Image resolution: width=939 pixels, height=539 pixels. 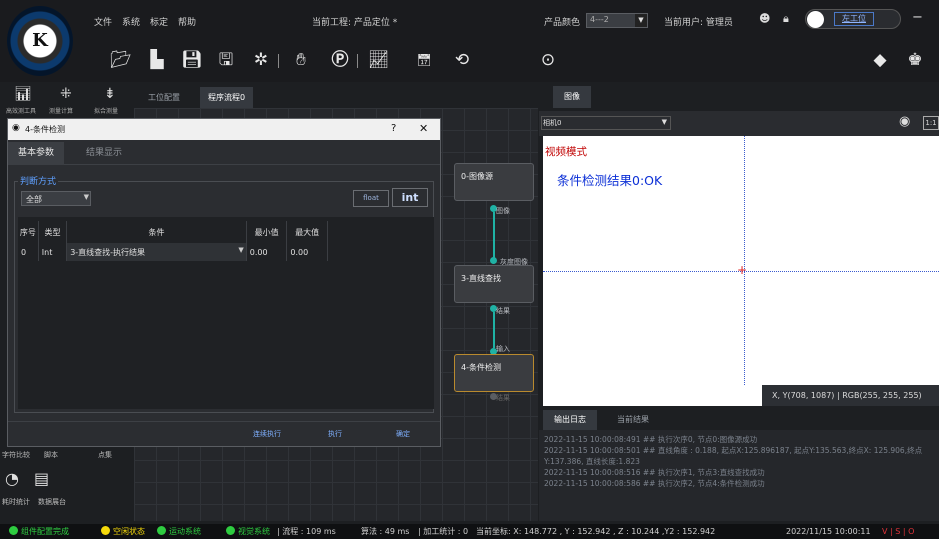 What do you see at coordinates (278, 61) in the screenshot?
I see `toolbar-separator` at bounding box center [278, 61].